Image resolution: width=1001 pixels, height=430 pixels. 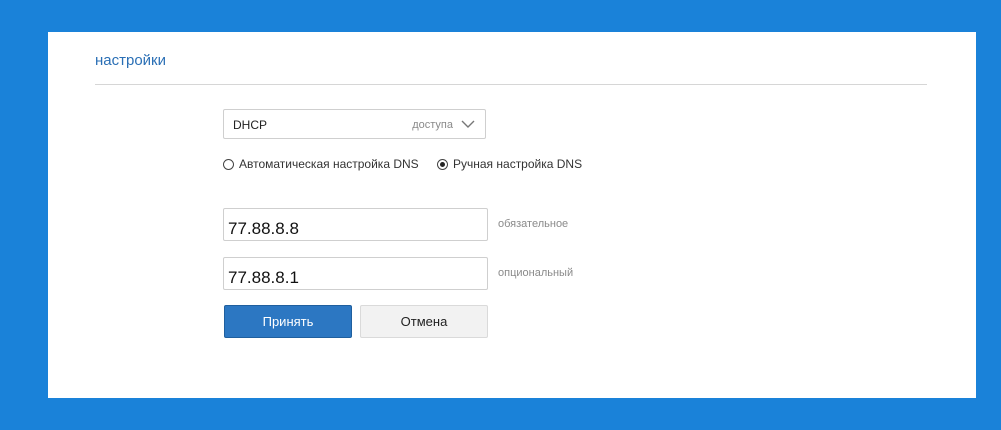 What do you see at coordinates (432, 125) in the screenshot?
I see `connection-type-hint: доступа` at bounding box center [432, 125].